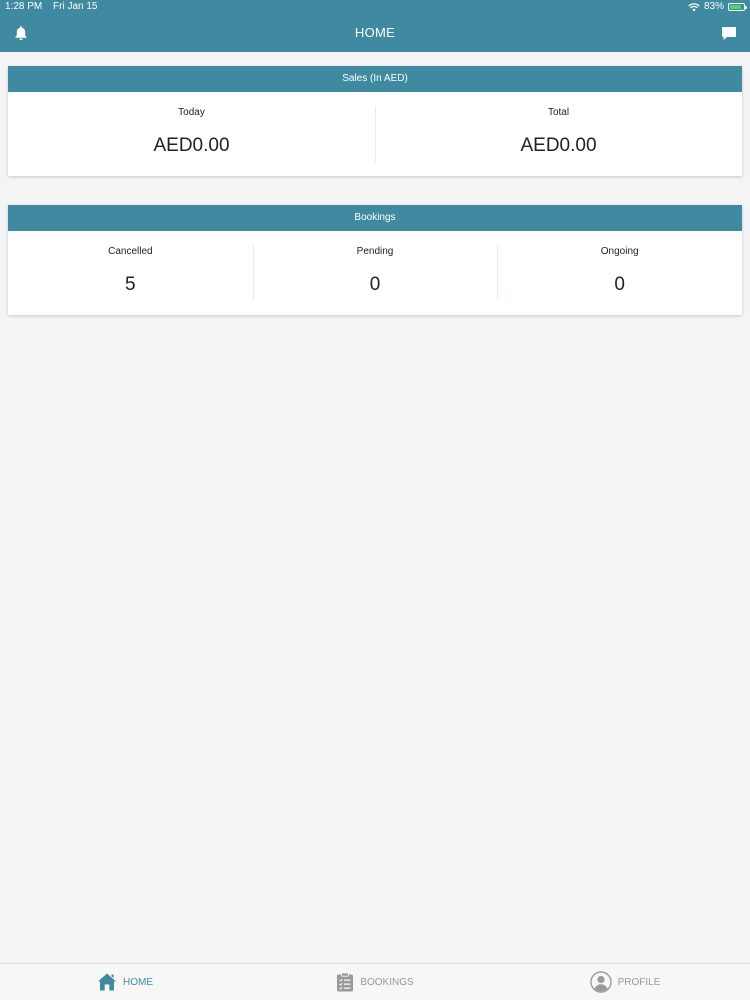  I want to click on battery-percent: 83%, so click(713, 6).